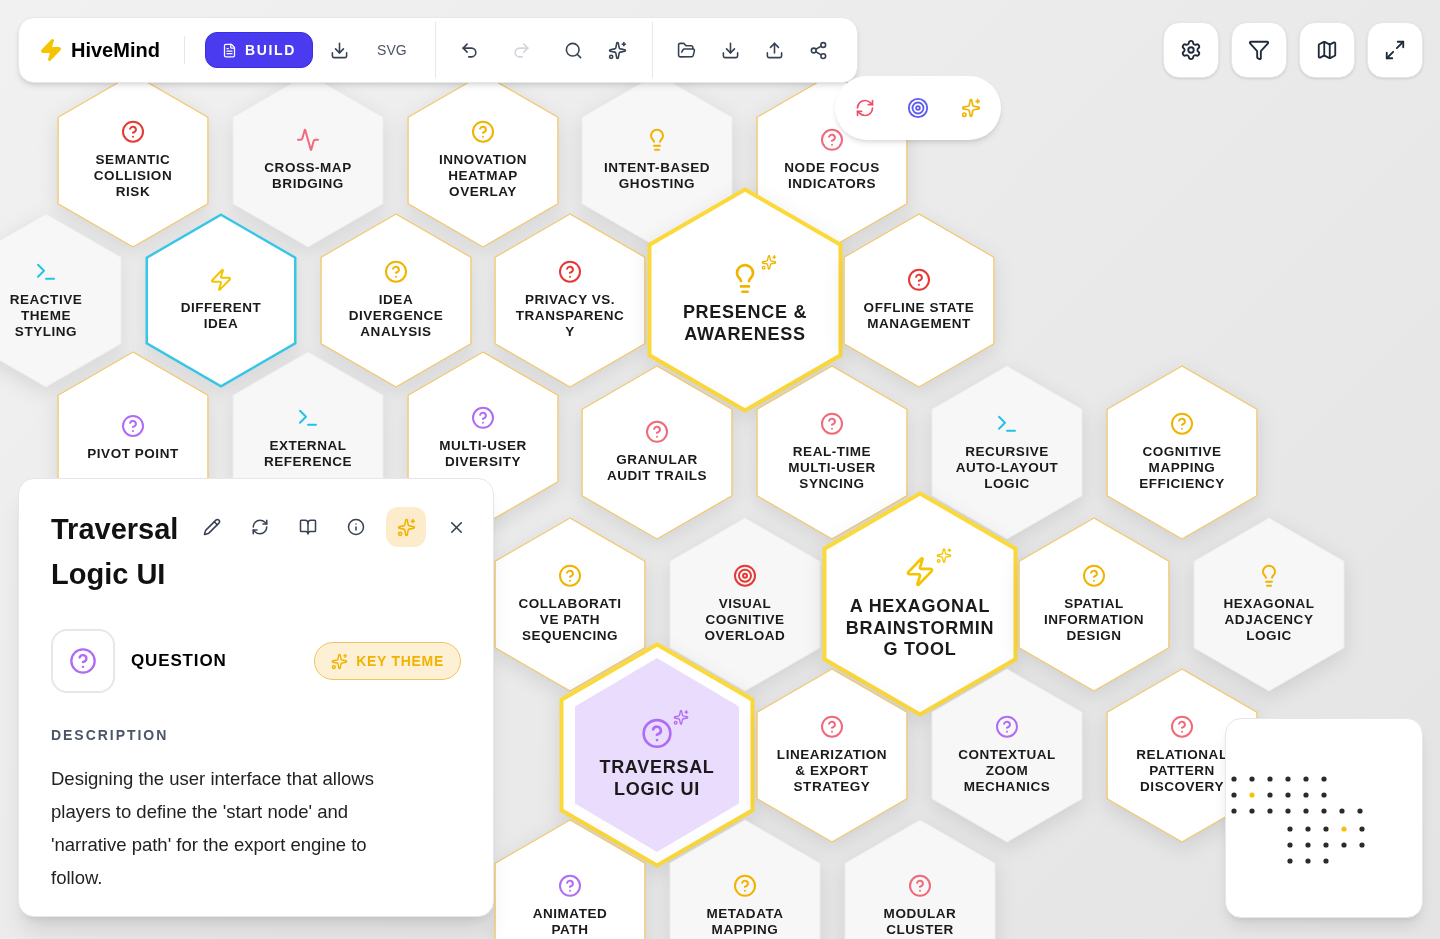  I want to click on settings-icon, so click(1191, 50).